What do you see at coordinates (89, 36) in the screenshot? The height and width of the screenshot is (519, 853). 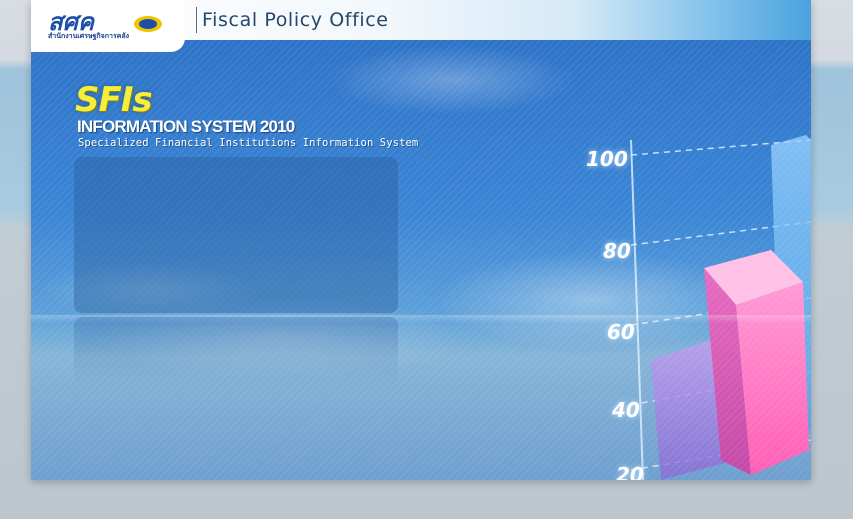 I see `logo-caption: สำนักงานเศรษฐกิจการคลัง` at bounding box center [89, 36].